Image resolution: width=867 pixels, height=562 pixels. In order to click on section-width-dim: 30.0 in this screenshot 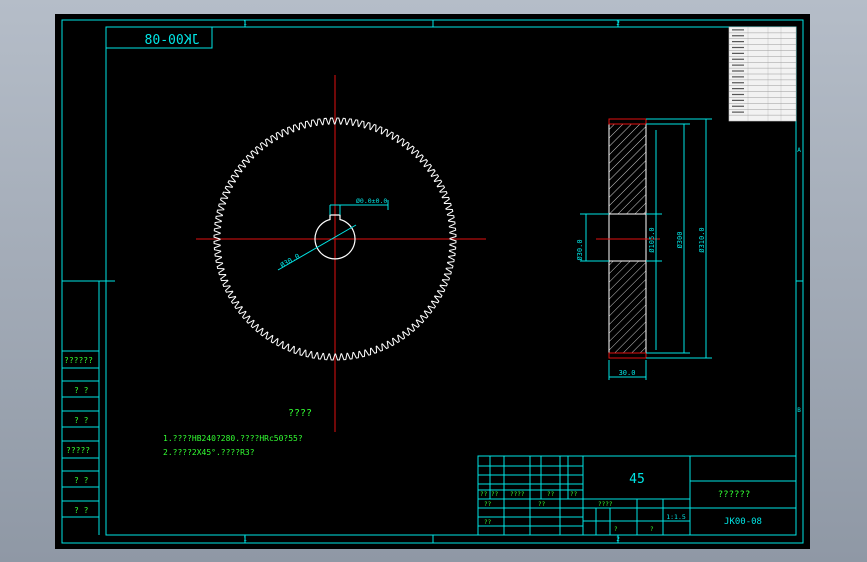, I will do `click(627, 373)`.